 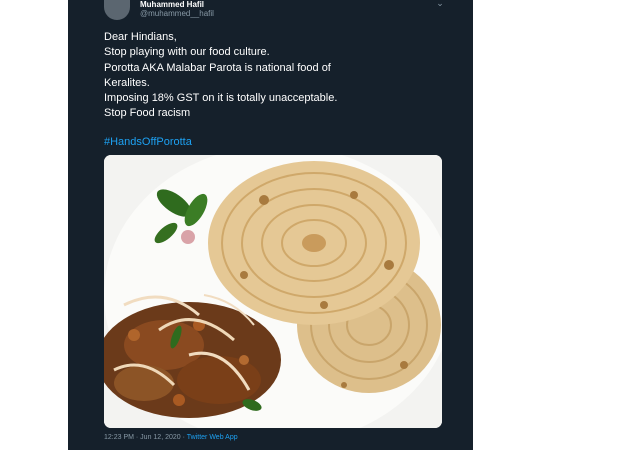 I want to click on author-handle: @muhammed__hafil, so click(x=177, y=13).